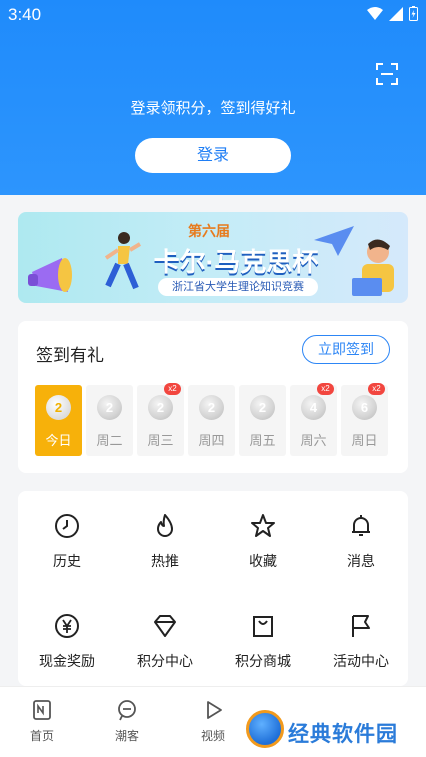 The width and height of the screenshot is (426, 757). I want to click on day-label: 周日, so click(364, 440).